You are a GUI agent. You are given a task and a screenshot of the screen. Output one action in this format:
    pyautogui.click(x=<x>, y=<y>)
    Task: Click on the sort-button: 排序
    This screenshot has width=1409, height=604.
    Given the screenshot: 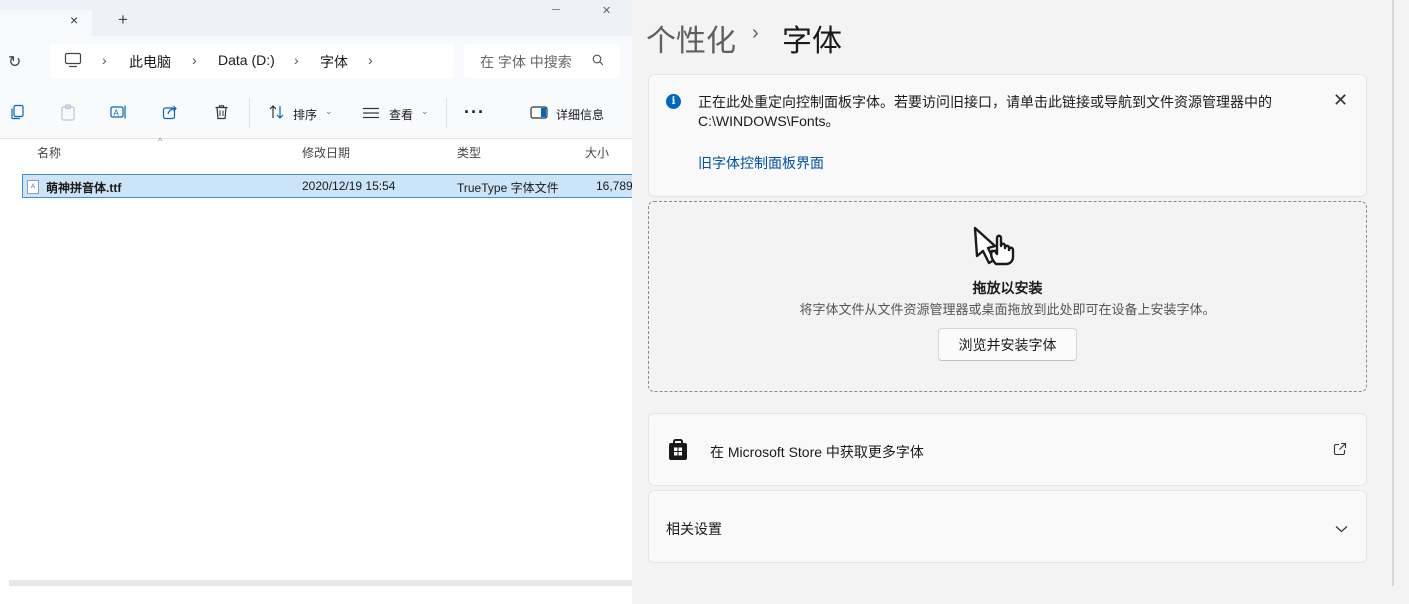 What is the action you would take?
    pyautogui.click(x=305, y=114)
    